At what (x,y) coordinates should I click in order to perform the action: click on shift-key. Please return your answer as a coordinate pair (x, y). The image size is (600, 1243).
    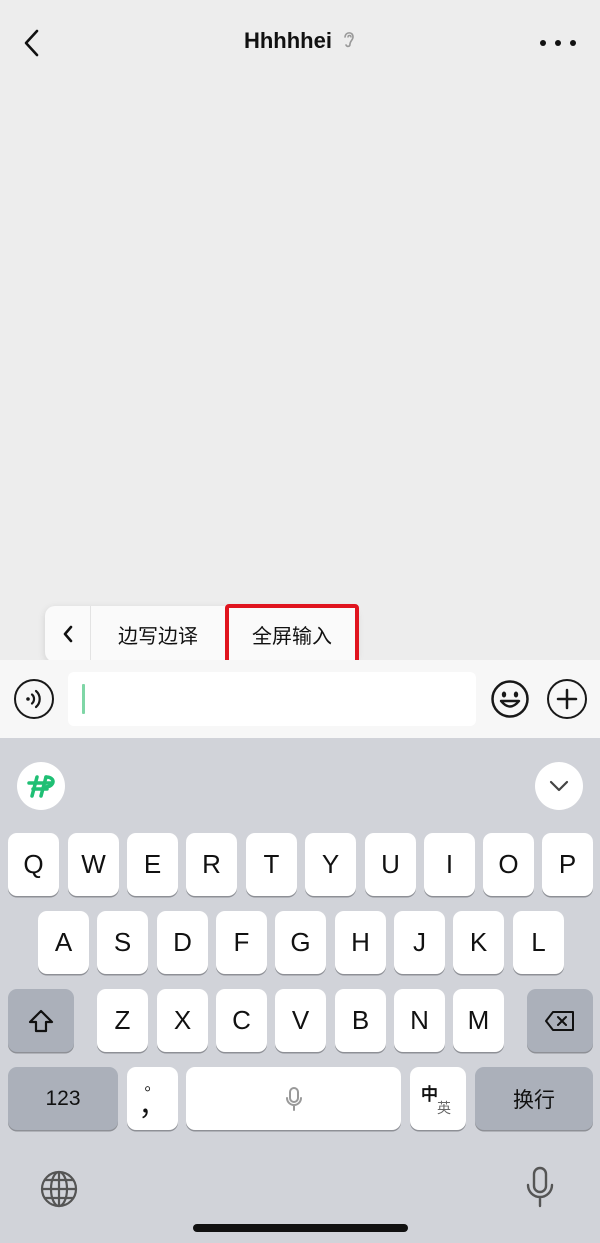
    Looking at the image, I should click on (41, 1020).